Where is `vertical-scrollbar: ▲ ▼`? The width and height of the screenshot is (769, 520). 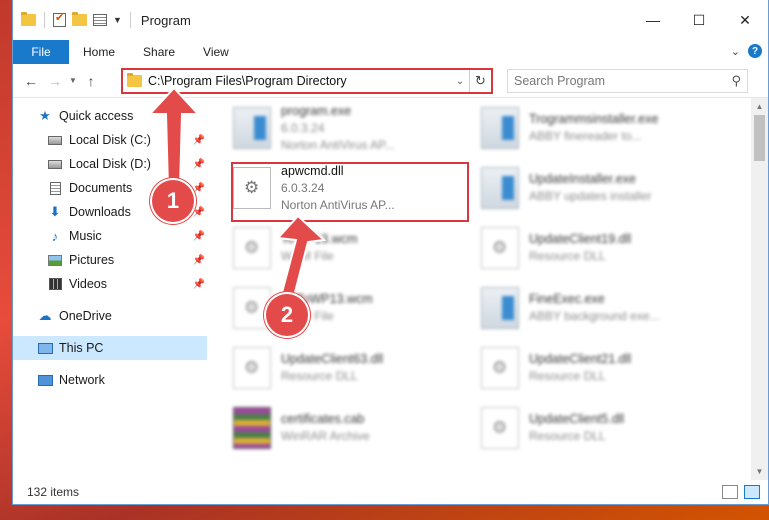
vertical-scrollbar: ▲ ▼ is located at coordinates (759, 289).